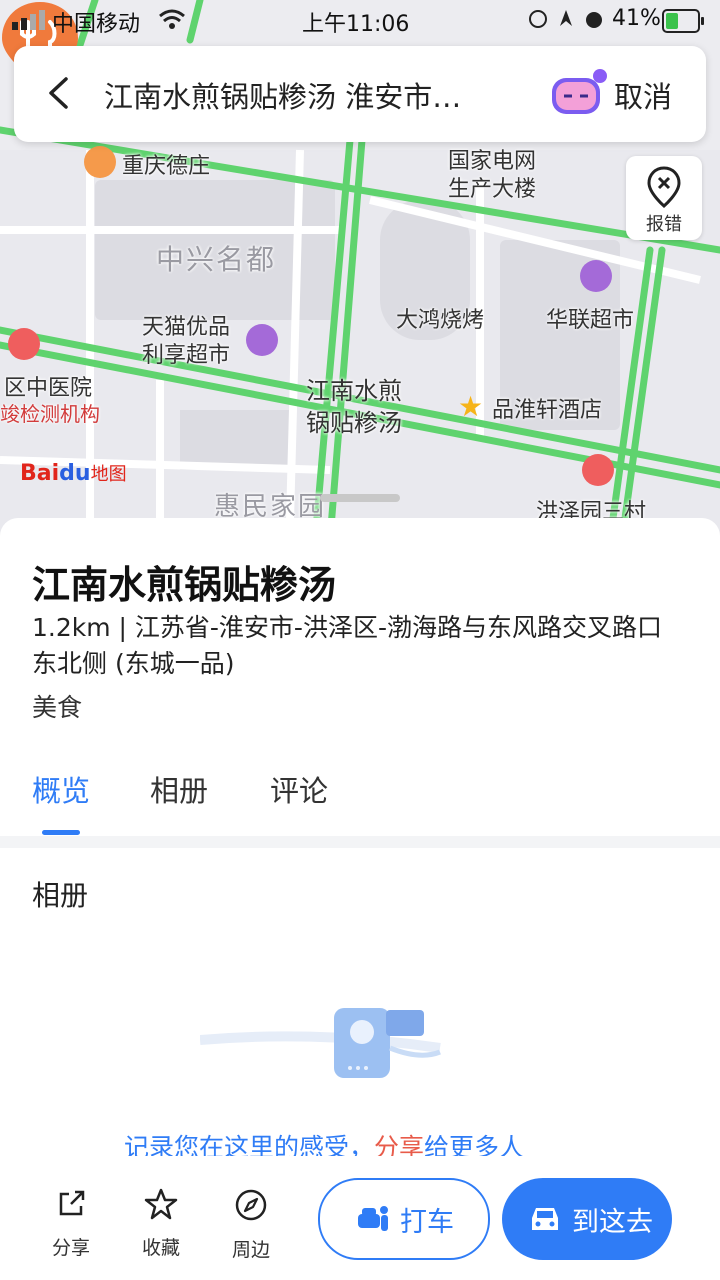  What do you see at coordinates (360, 842) in the screenshot?
I see `section-divider` at bounding box center [360, 842].